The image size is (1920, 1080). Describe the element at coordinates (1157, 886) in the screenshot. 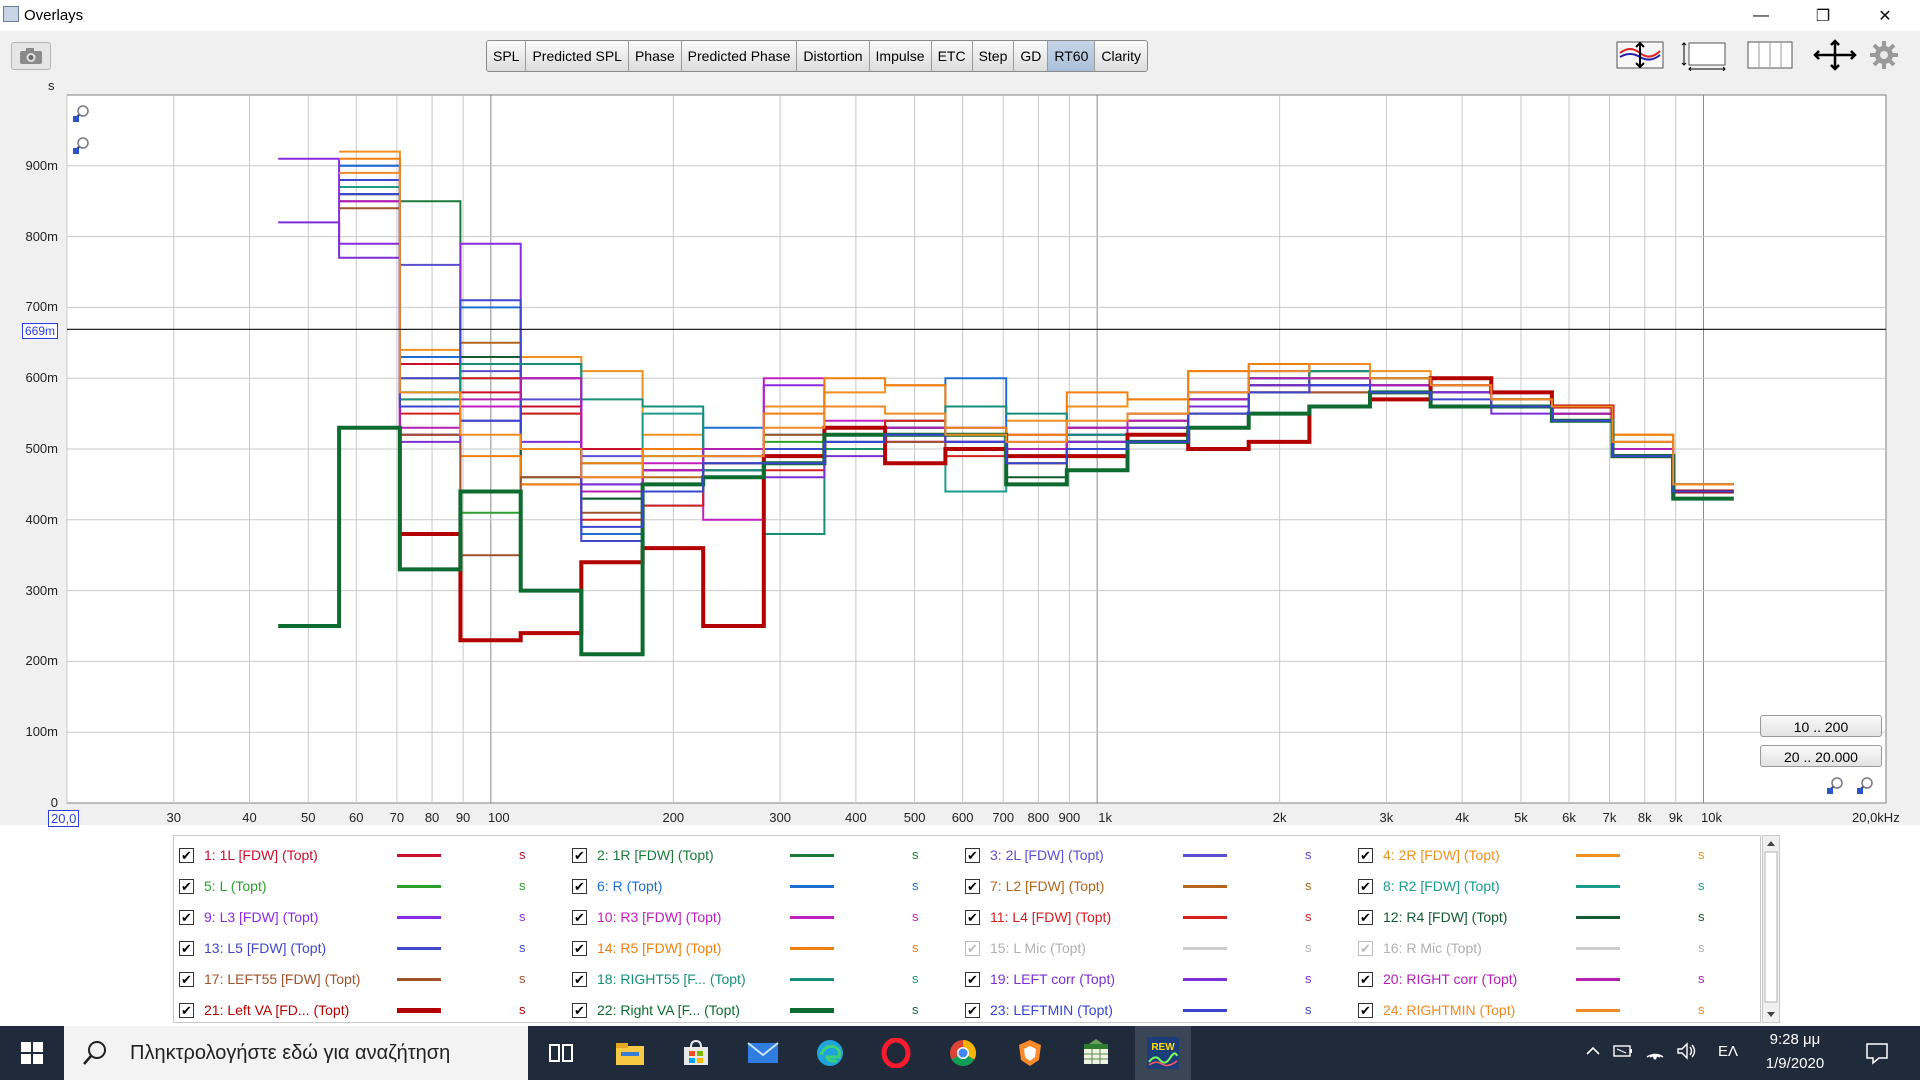

I see `legend-item-7: ✔ 7: L2 [FDW] (Topt) s` at that location.